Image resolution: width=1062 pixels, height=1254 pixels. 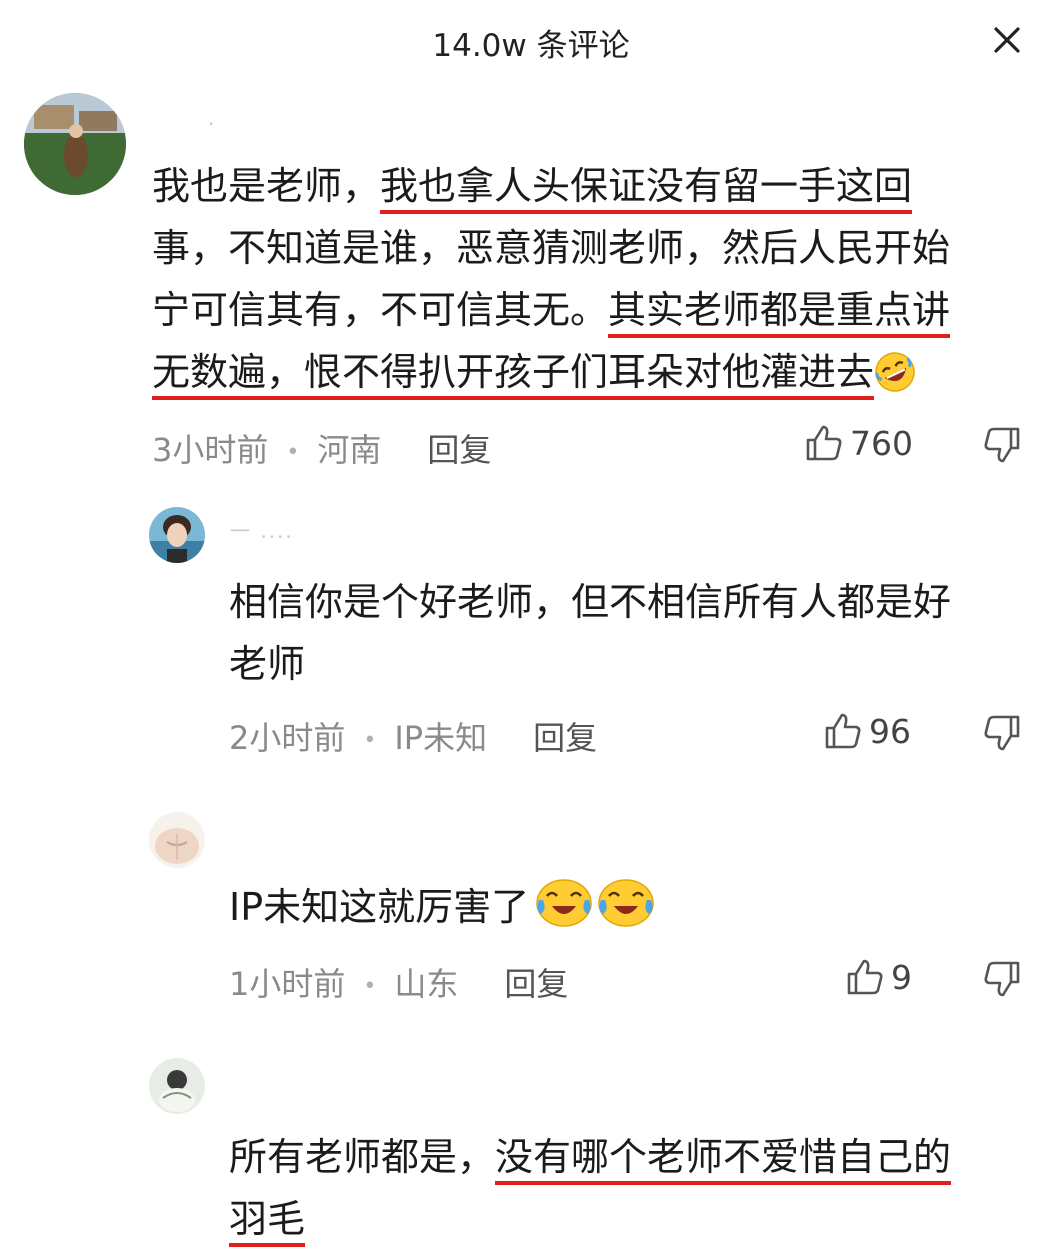 I want to click on comment-meta: 1小时前 • 山东 回复, so click(x=398, y=982).